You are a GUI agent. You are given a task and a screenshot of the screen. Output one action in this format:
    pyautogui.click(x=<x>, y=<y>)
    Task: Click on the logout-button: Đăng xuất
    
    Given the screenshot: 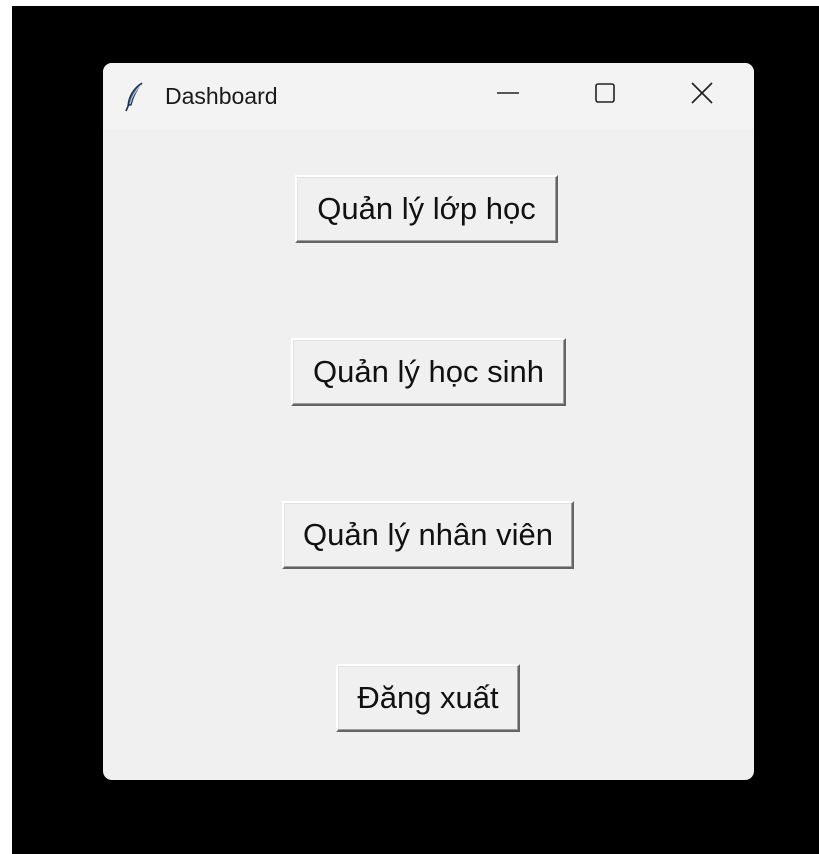 What is the action you would take?
    pyautogui.click(x=428, y=698)
    